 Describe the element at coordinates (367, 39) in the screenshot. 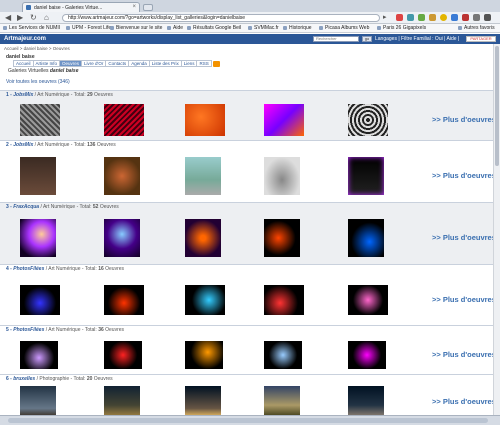

I see `search-go-button: go` at that location.